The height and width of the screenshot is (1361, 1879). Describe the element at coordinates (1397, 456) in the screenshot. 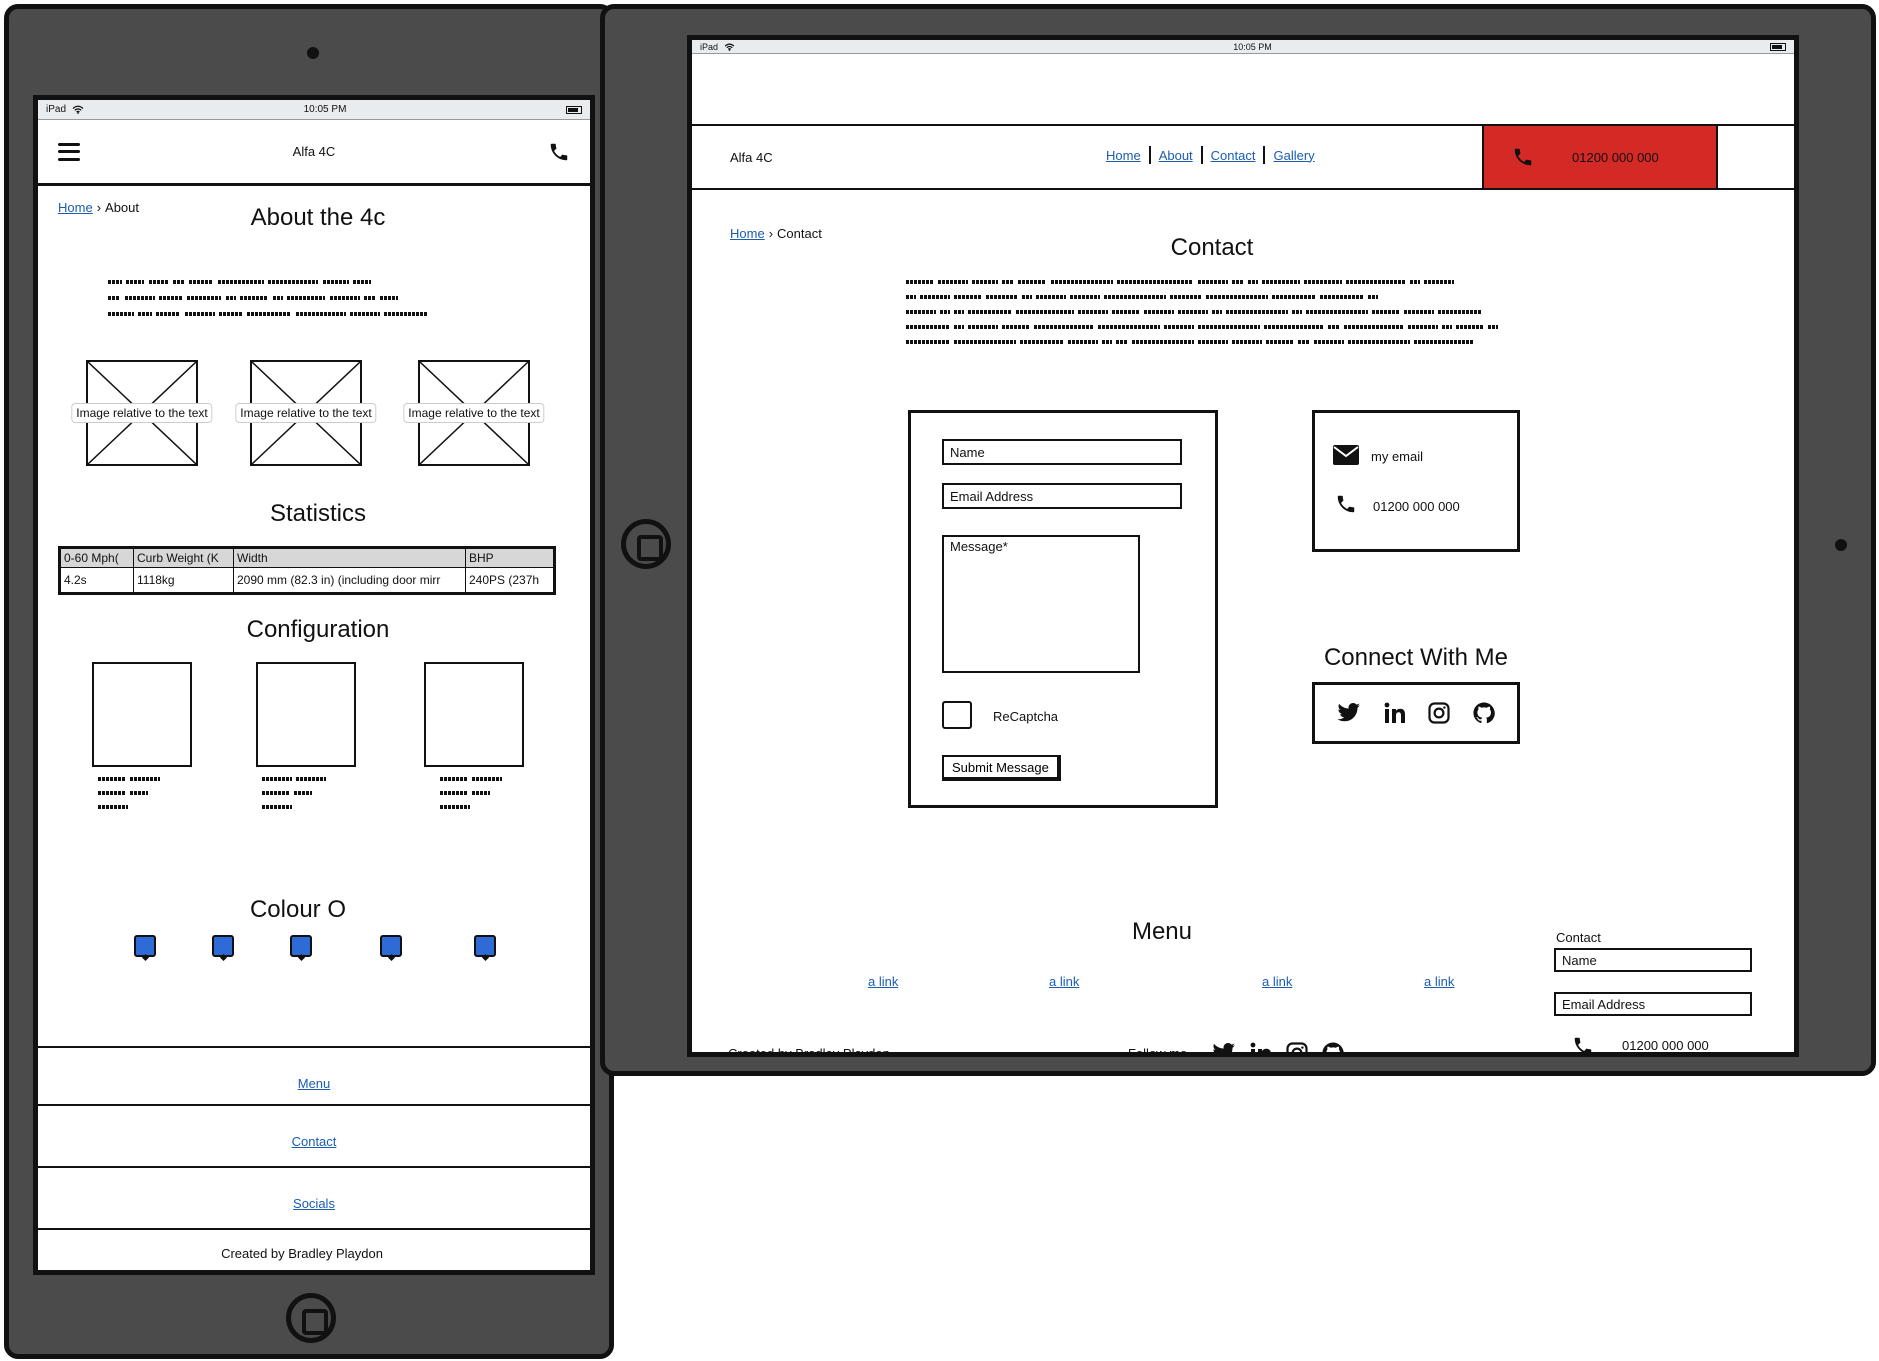

I see `contact-email: my email` at that location.